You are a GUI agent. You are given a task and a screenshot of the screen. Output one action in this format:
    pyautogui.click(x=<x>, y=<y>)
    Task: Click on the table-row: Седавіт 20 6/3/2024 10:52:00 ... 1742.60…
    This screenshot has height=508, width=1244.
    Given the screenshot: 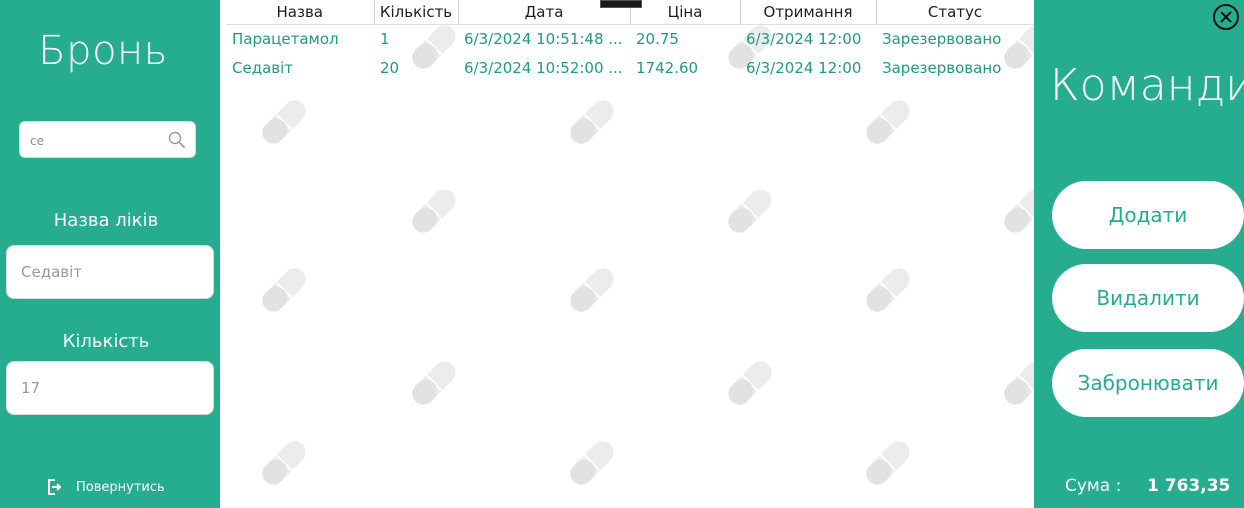 What is the action you would take?
    pyautogui.click(x=630, y=67)
    